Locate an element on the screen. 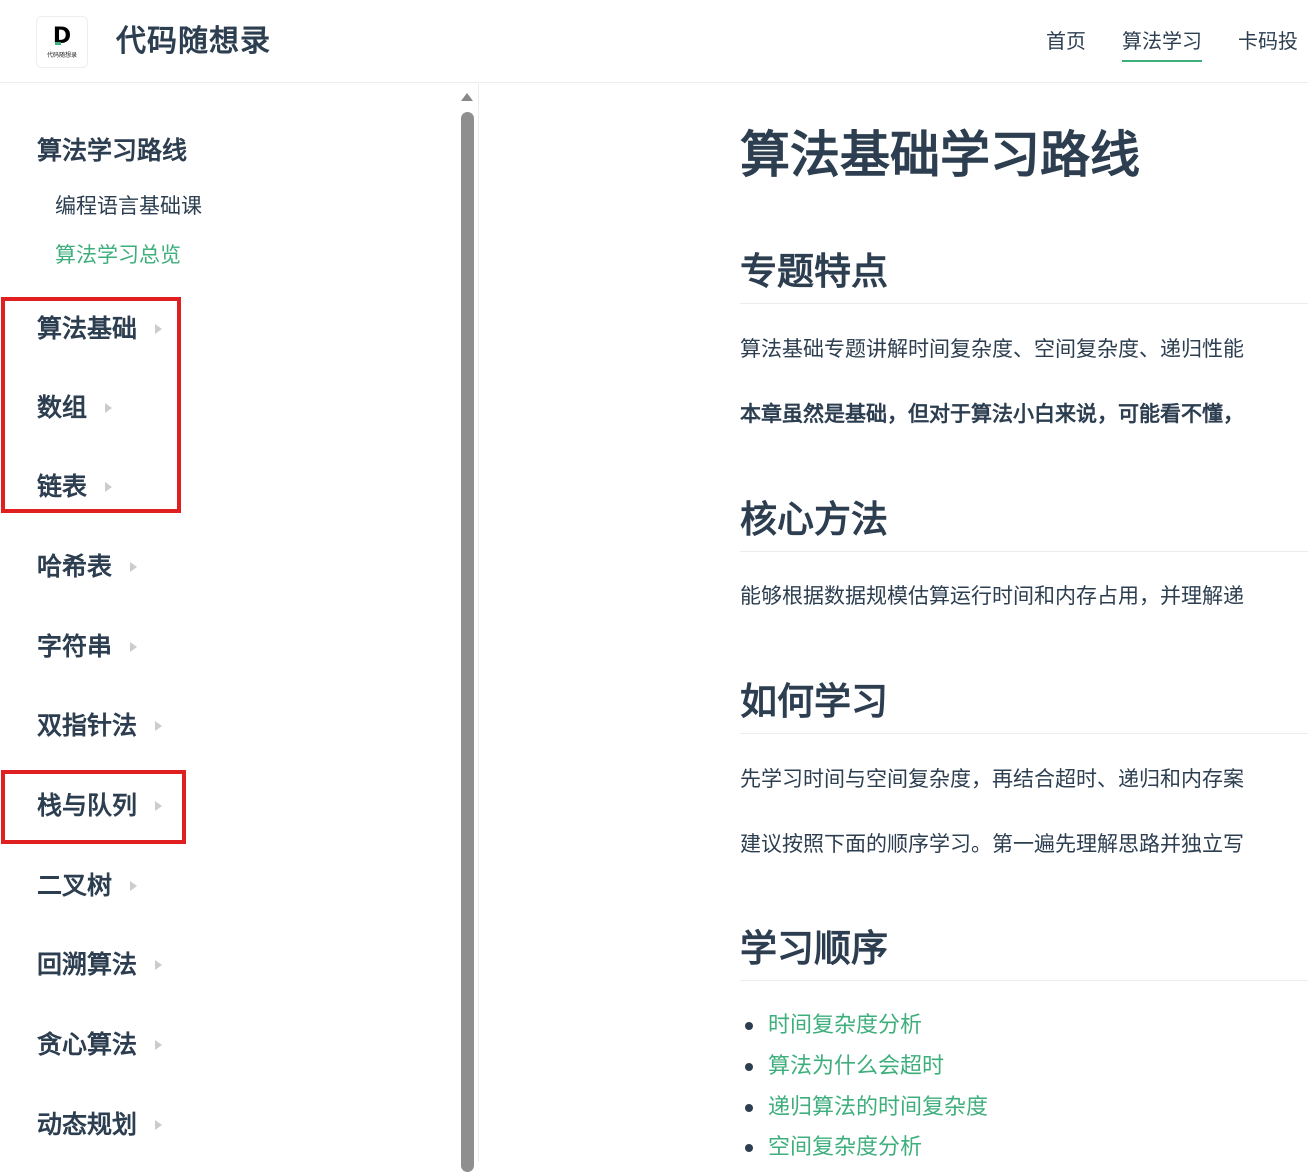  sidebar-group-greedy: 贪心算法 is located at coordinates (100, 1045).